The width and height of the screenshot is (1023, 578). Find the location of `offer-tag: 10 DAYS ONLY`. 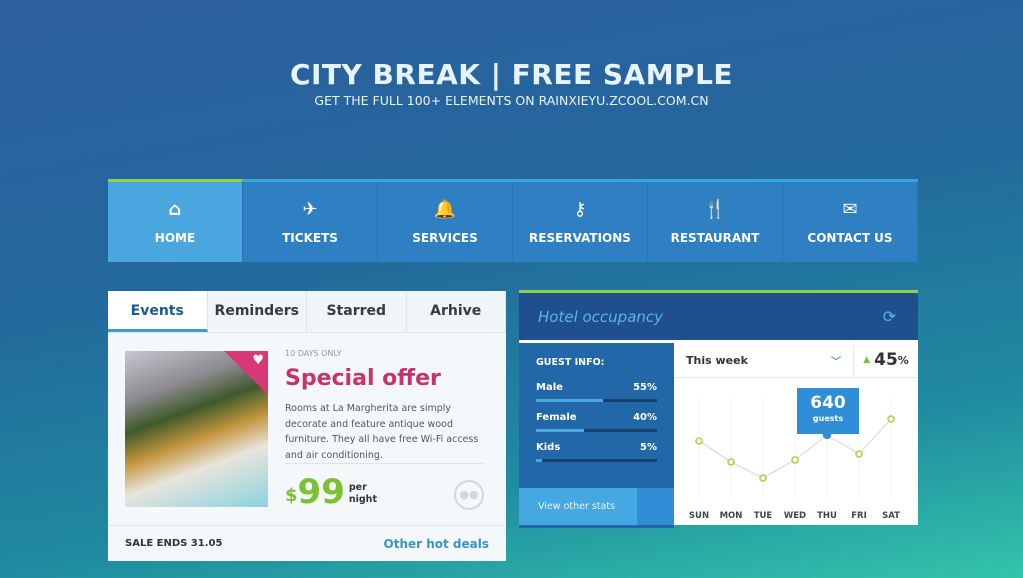

offer-tag: 10 DAYS ONLY is located at coordinates (313, 353).